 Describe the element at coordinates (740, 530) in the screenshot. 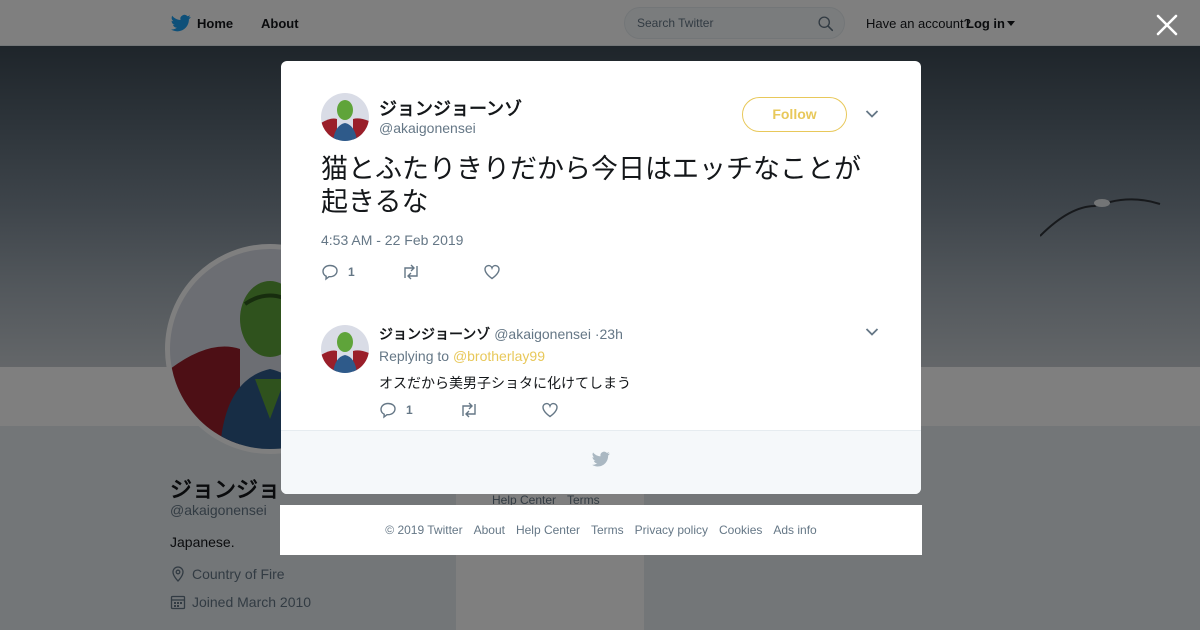

I see `footer-link-cookies: Cookies` at that location.